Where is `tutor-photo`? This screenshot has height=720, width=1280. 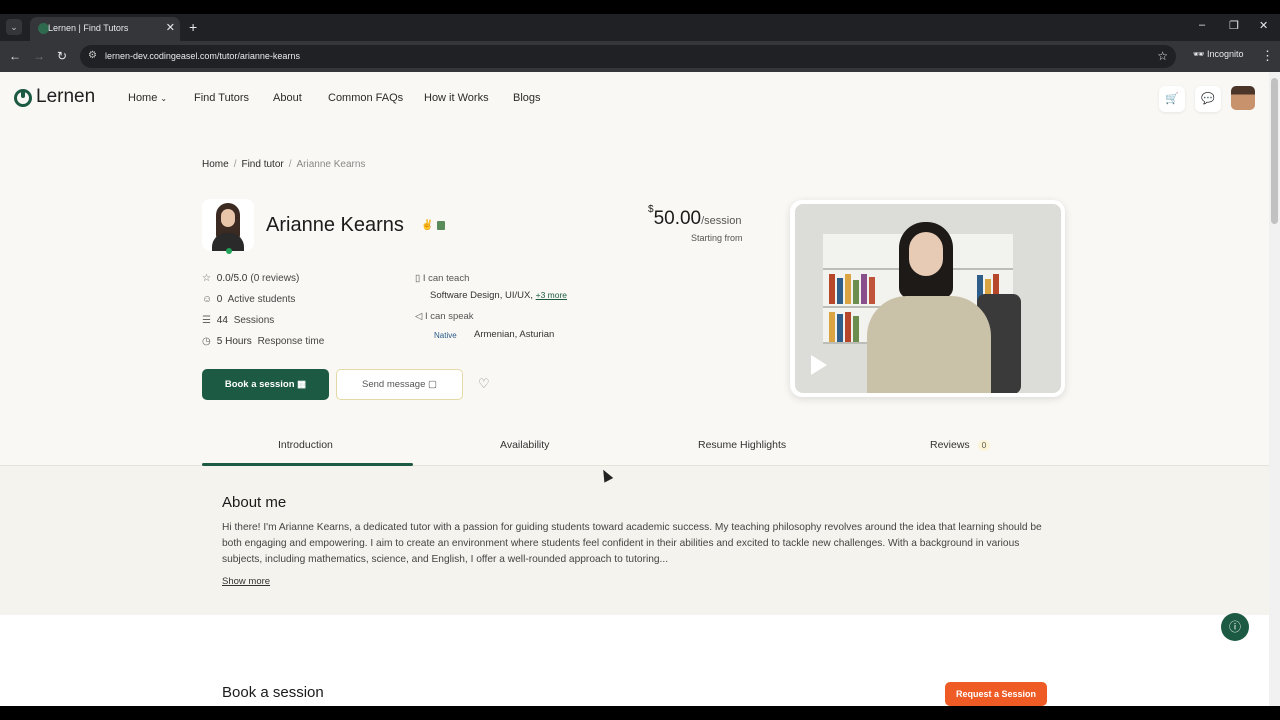 tutor-photo is located at coordinates (228, 225).